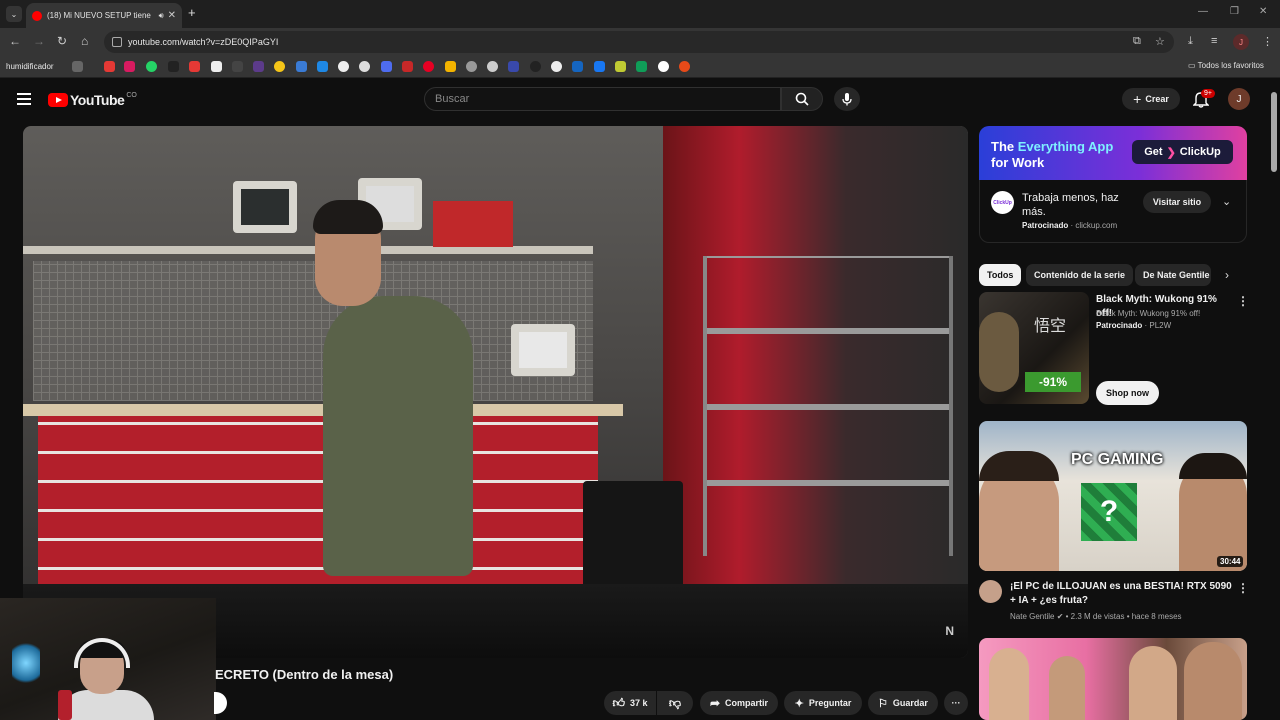  Describe the element at coordinates (883, 703) in the screenshot. I see `bookmark-save-icon: ⚐` at that location.